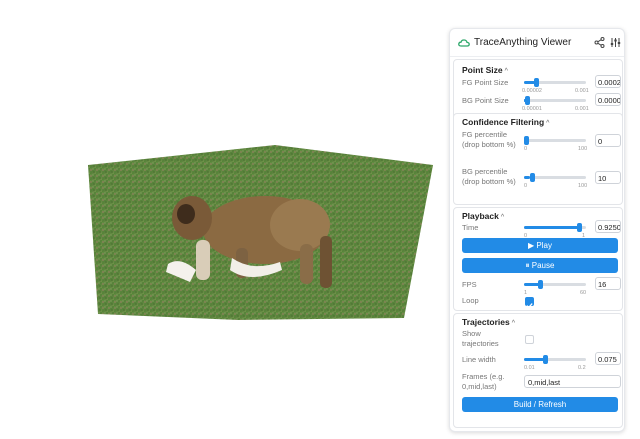 The image size is (640, 439). What do you see at coordinates (483, 381) in the screenshot?
I see `frames-label: Frames (e.g. 0,mid,last)` at bounding box center [483, 381].